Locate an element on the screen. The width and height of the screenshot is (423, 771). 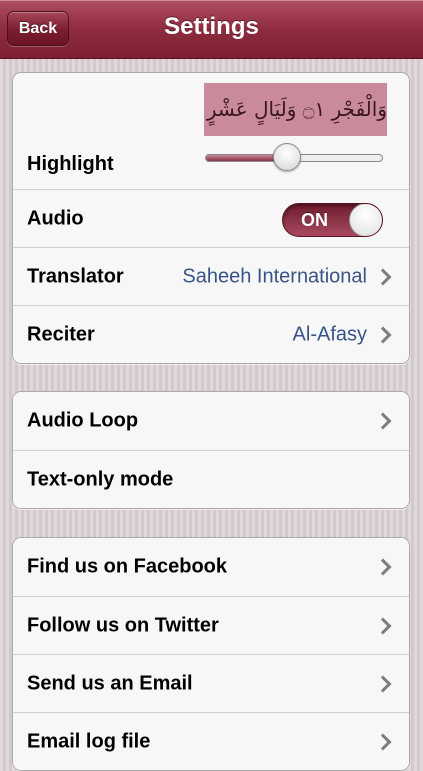
facebook-row: Find us on Facebook is located at coordinates (211, 567).